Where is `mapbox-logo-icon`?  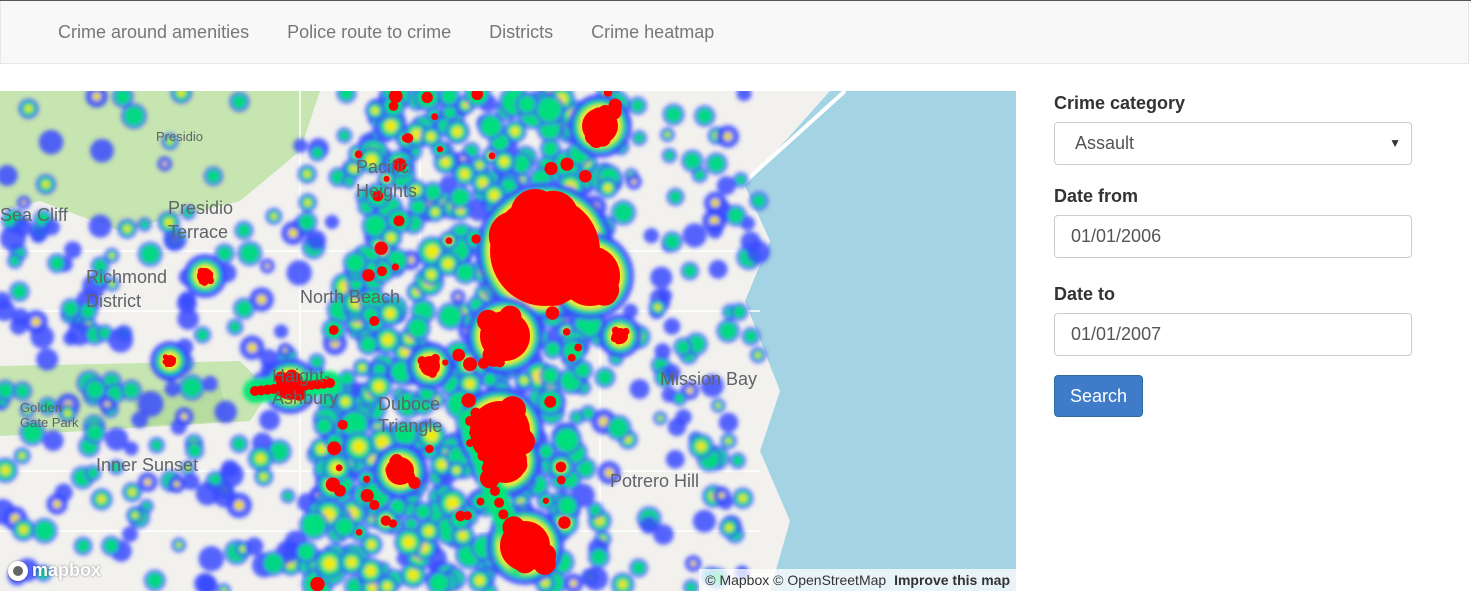
mapbox-logo-icon is located at coordinates (18, 570).